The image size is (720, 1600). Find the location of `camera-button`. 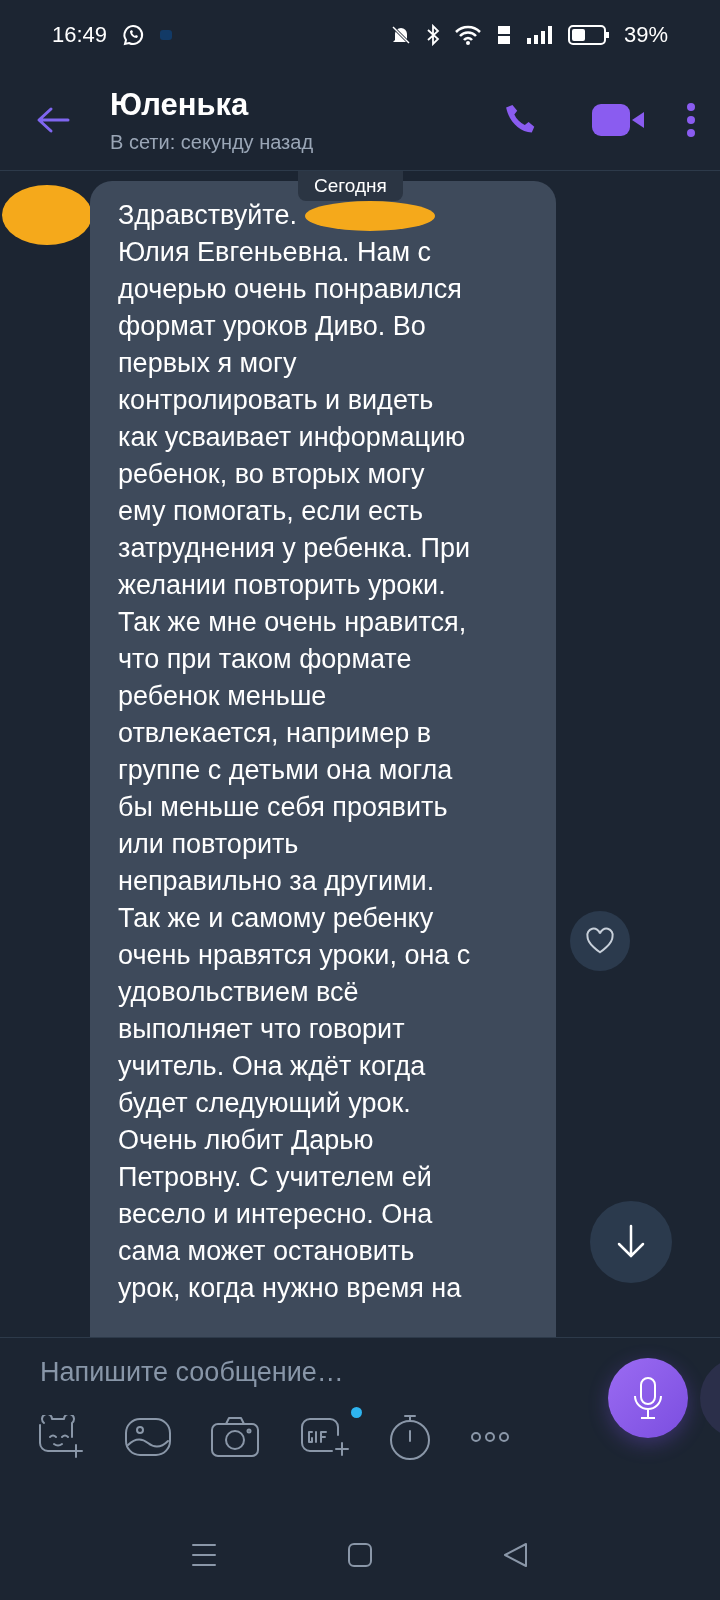

camera-button is located at coordinates (235, 1437).